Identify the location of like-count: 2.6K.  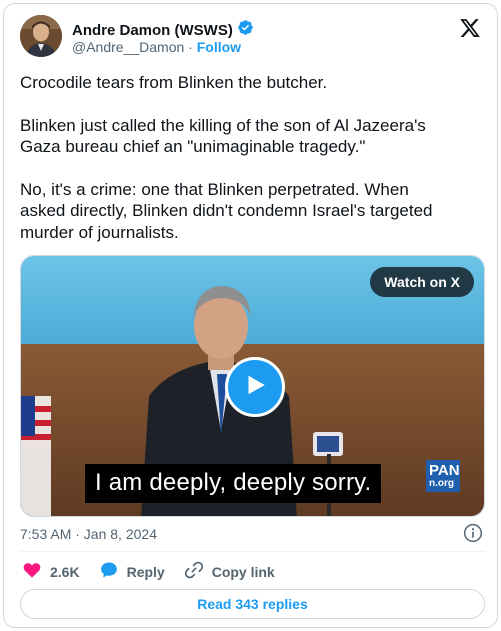
(65, 571).